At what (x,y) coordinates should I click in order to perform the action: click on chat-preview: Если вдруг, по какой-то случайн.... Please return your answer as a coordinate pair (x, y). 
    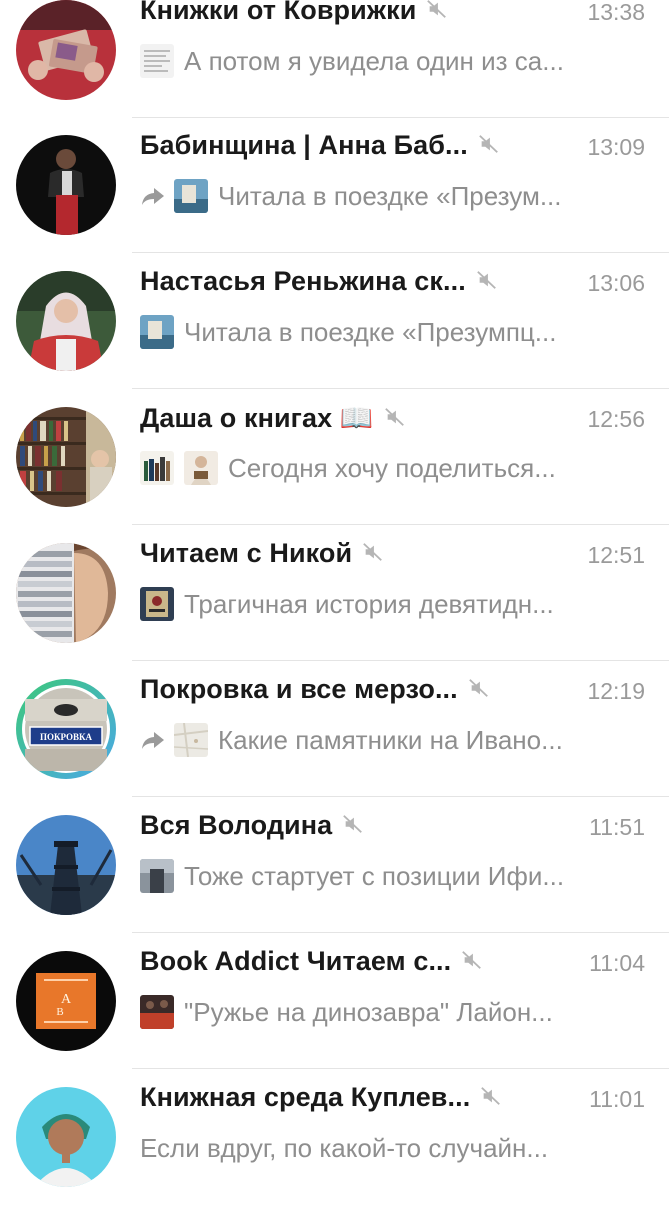
    Looking at the image, I should click on (344, 1147).